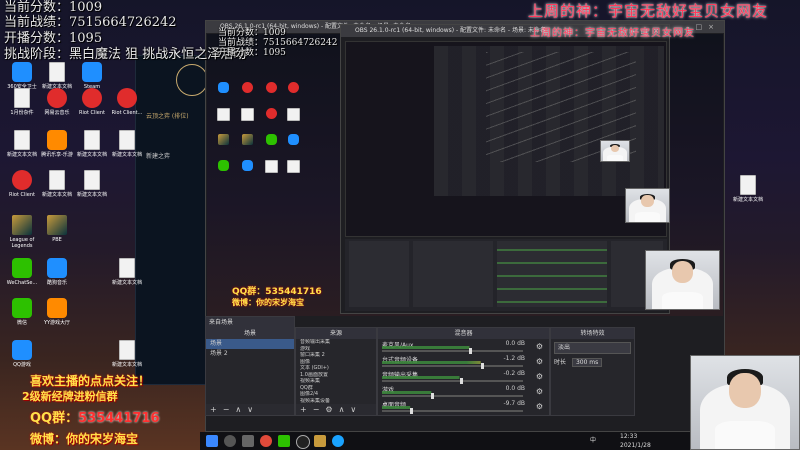 This screenshot has width=800, height=450. I want to click on search-icon, so click(230, 441).